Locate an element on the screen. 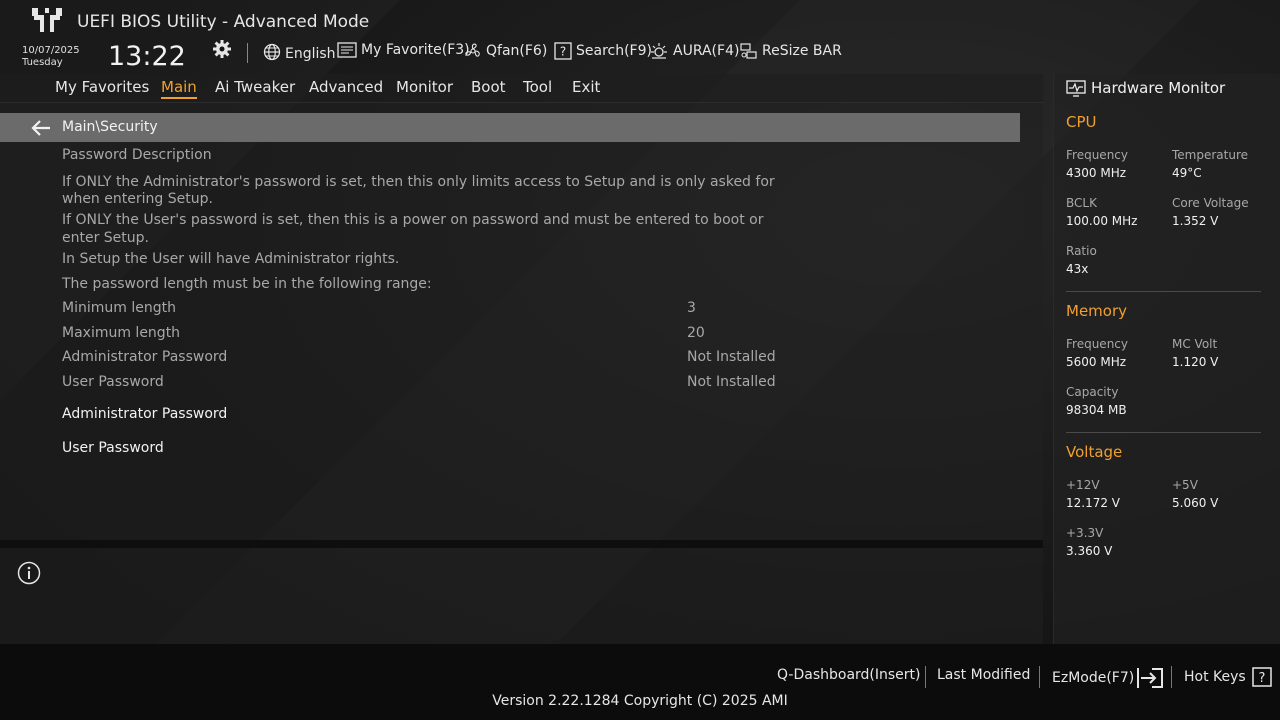 The width and height of the screenshot is (1280, 720). gear-icon is located at coordinates (222, 49).